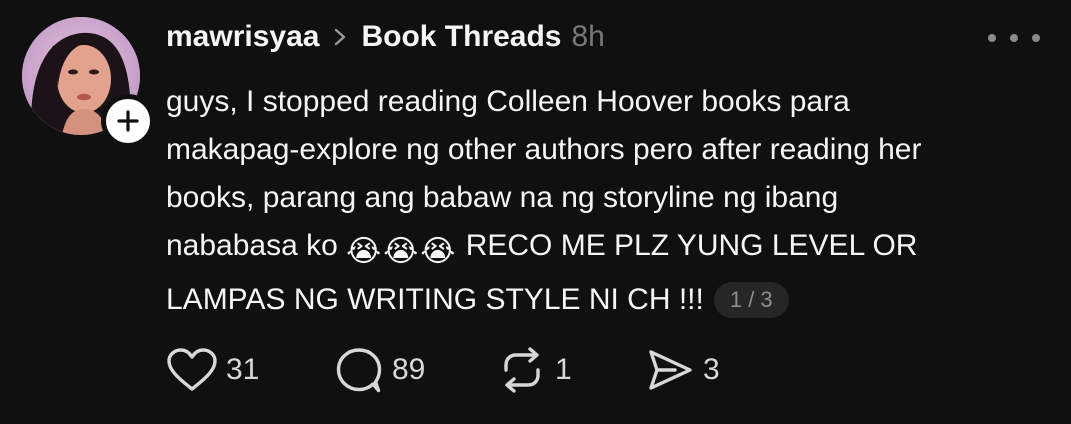 This screenshot has width=1071, height=424. Describe the element at coordinates (359, 370) in the screenshot. I see `comment-bubble-icon` at that location.